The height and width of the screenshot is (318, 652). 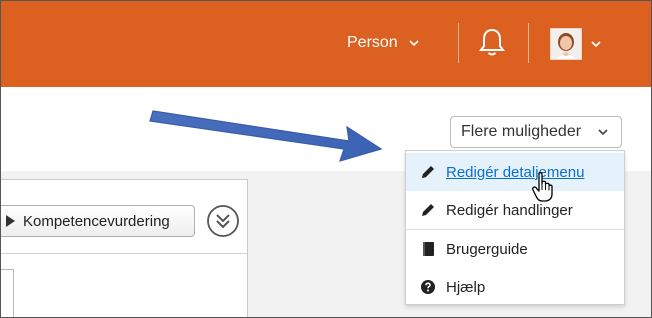 What do you see at coordinates (466, 287) in the screenshot?
I see `menu-item-label: Hjælp` at bounding box center [466, 287].